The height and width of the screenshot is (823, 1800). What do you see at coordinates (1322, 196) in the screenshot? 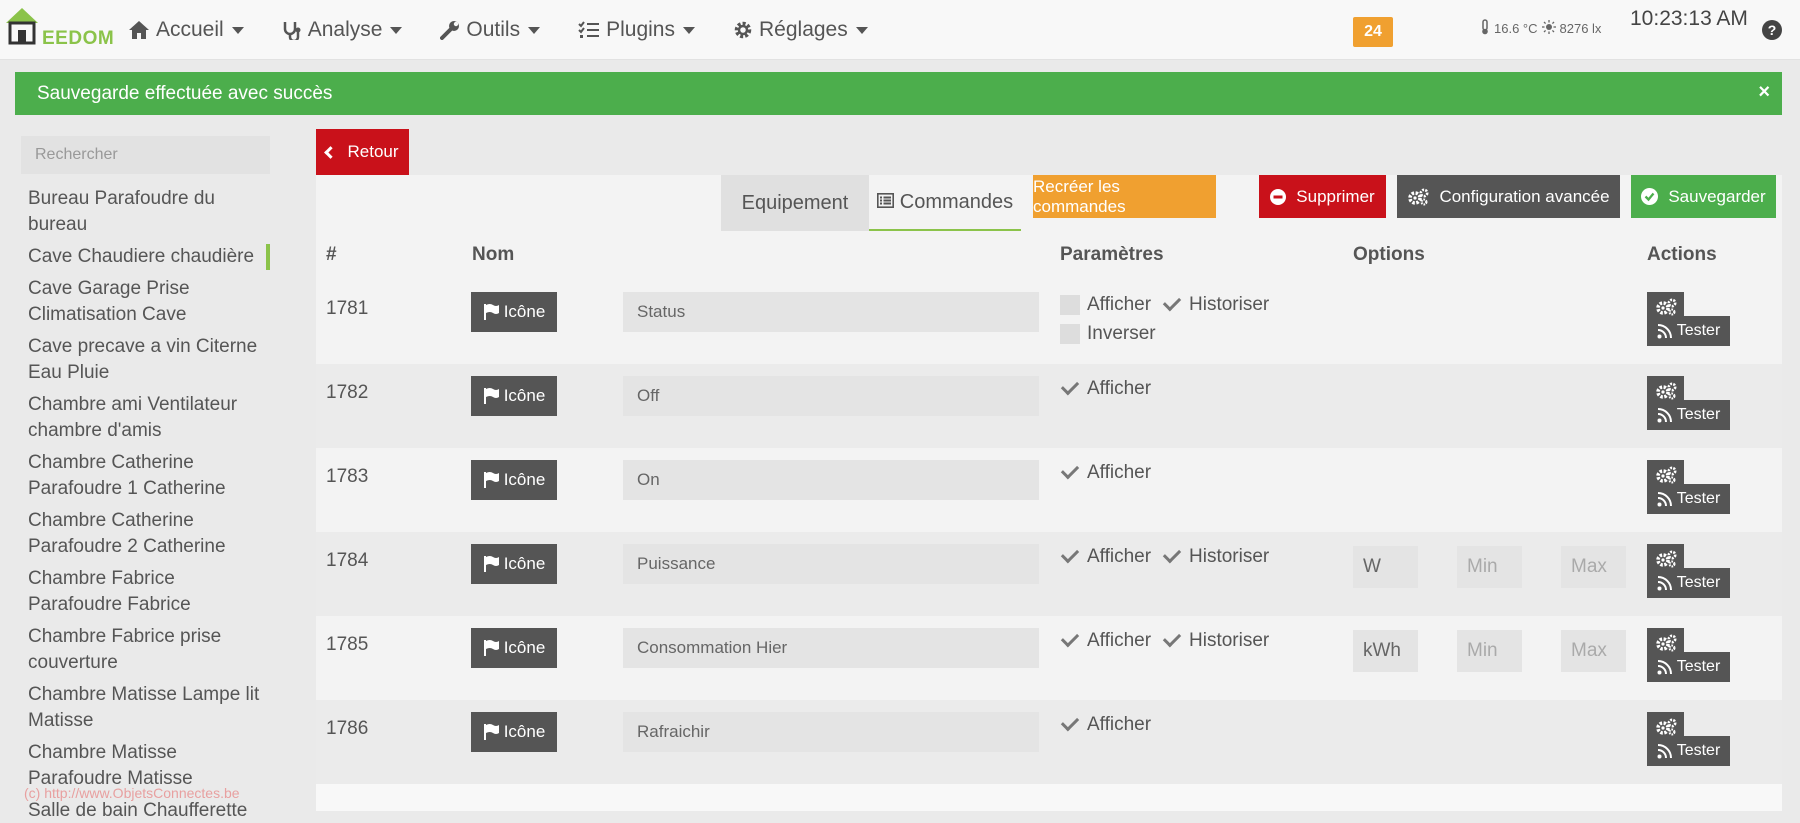
I see `supprimer-button: Supprimer` at bounding box center [1322, 196].